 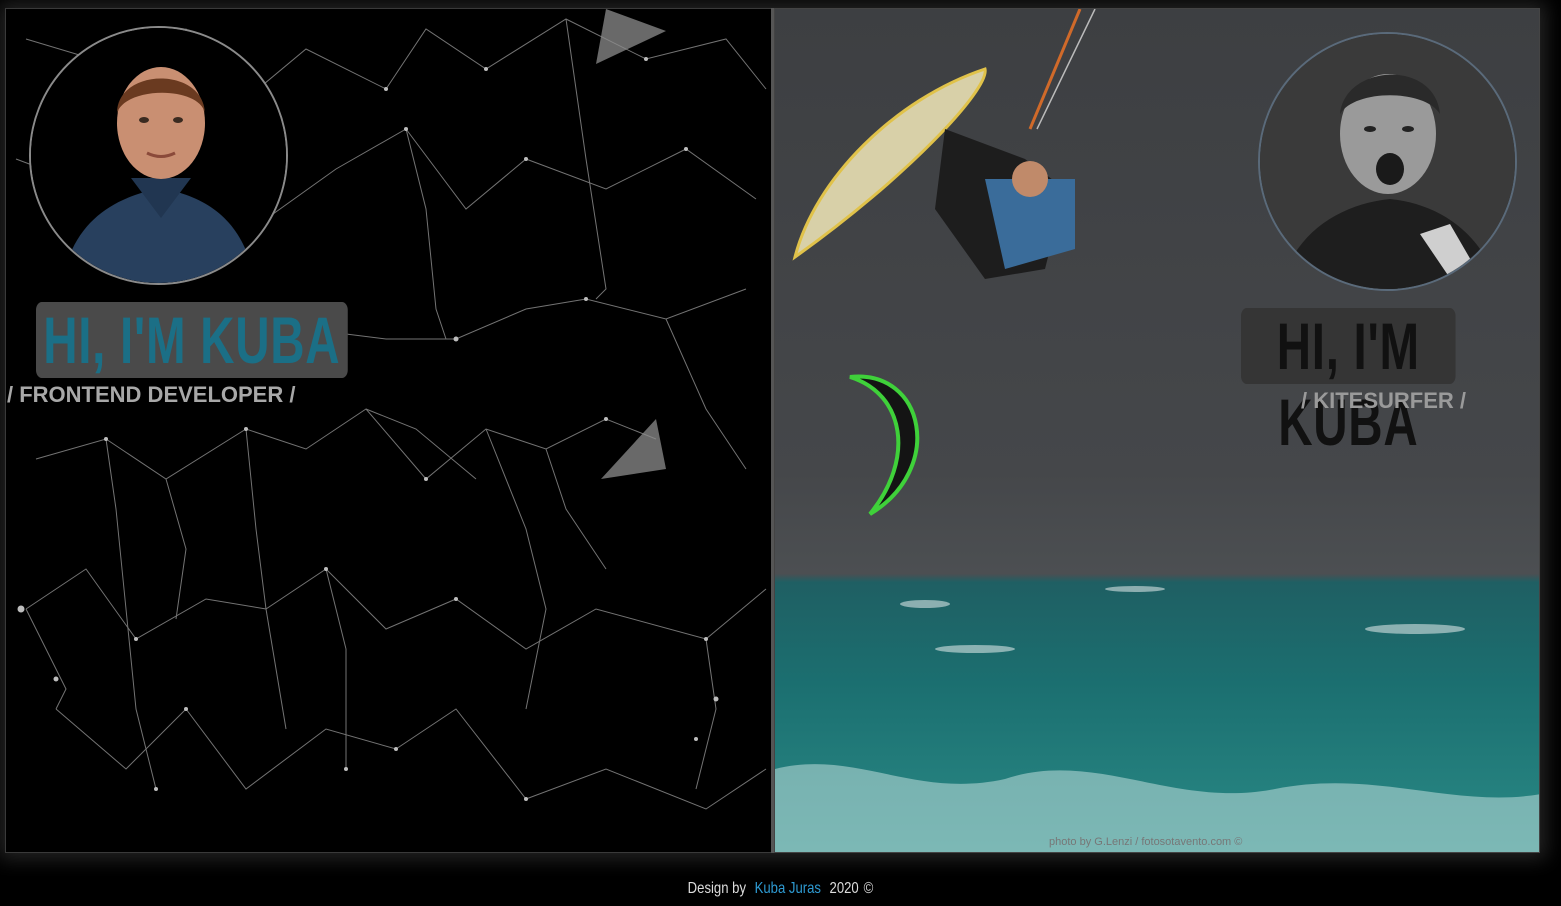 I want to click on kitesurfer-portrait-icon, so click(x=1387, y=161).